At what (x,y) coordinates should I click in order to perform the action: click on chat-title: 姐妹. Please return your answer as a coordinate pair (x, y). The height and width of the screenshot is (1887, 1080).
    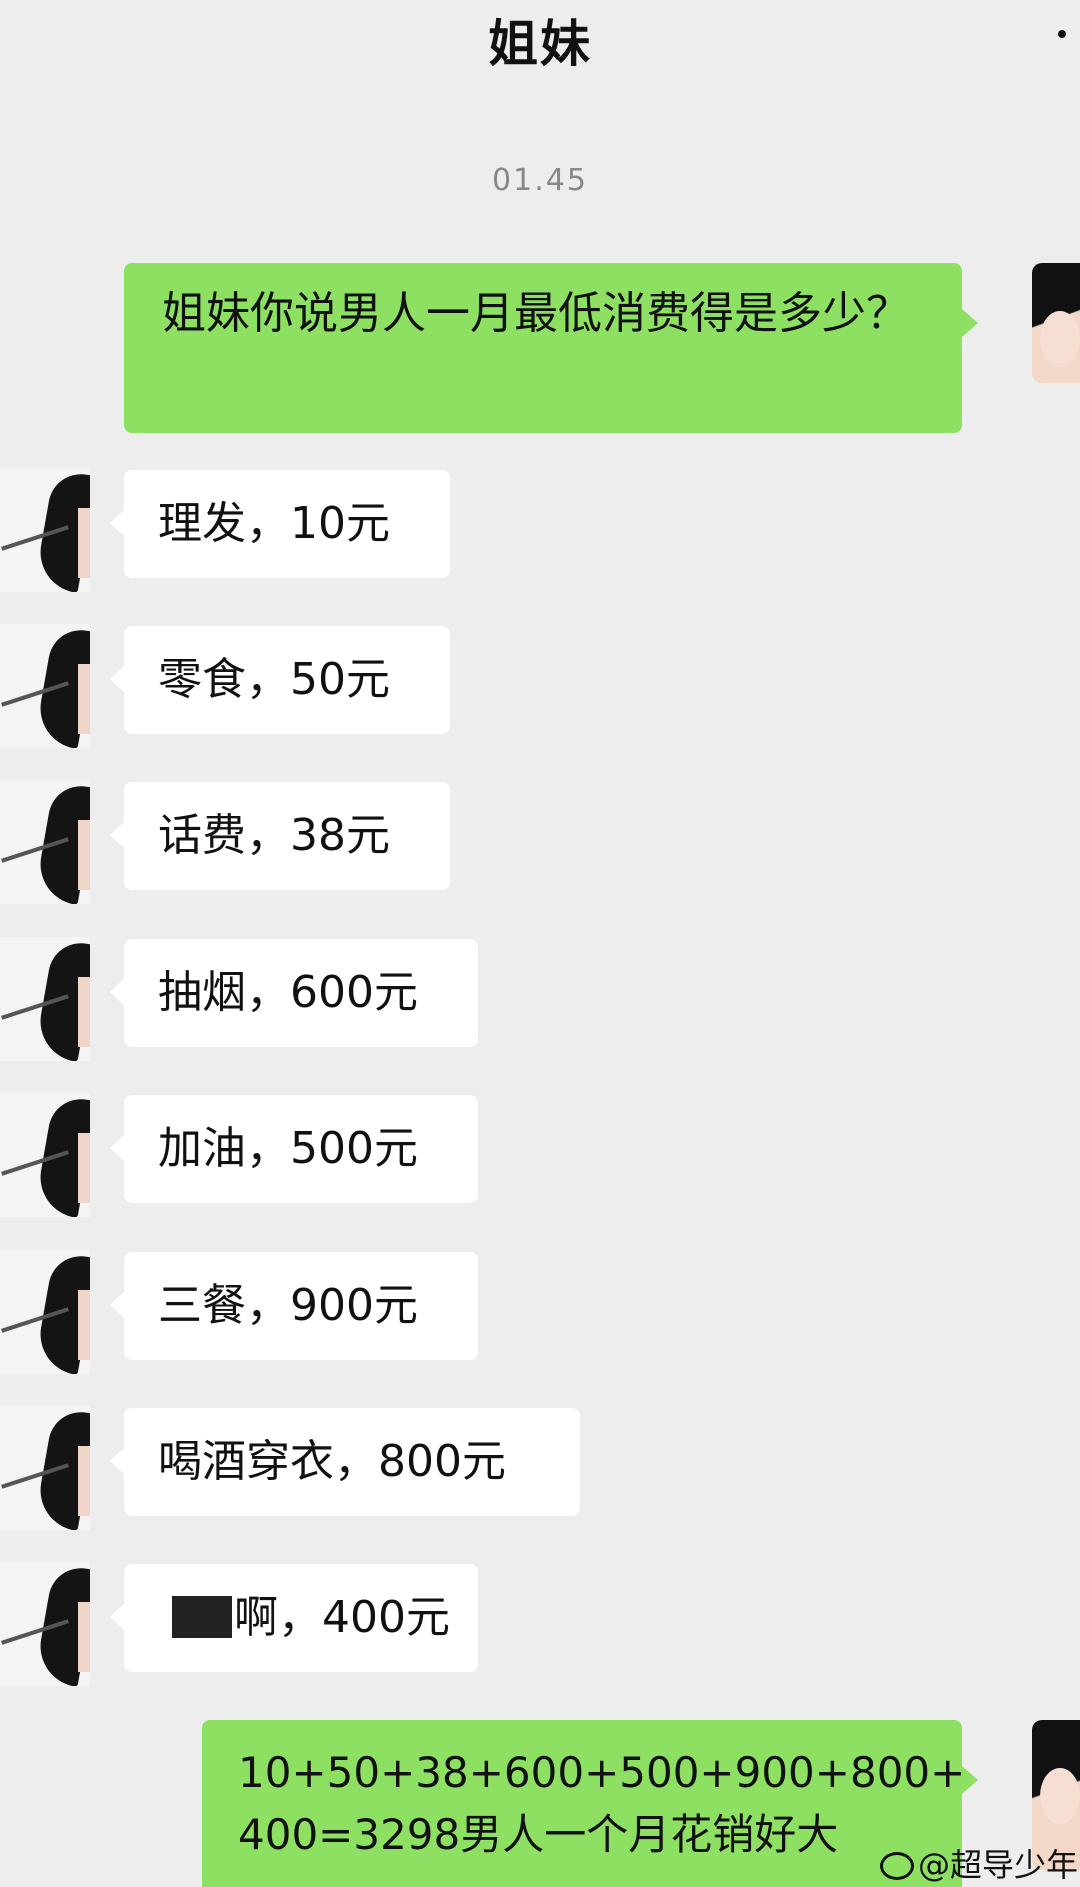
    Looking at the image, I should click on (540, 44).